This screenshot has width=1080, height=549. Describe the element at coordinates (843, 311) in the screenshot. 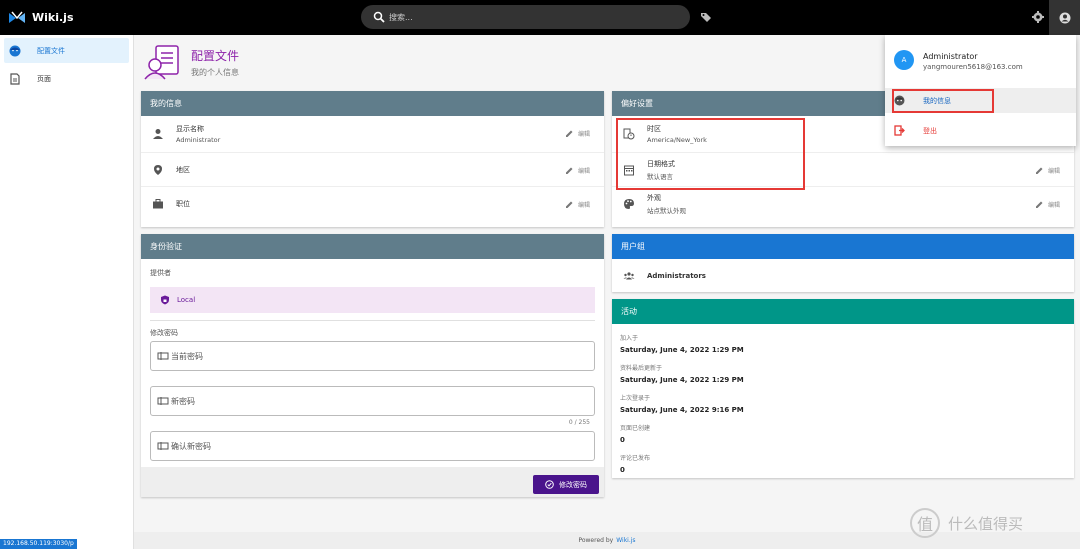

I see `activity-header: 活动` at that location.